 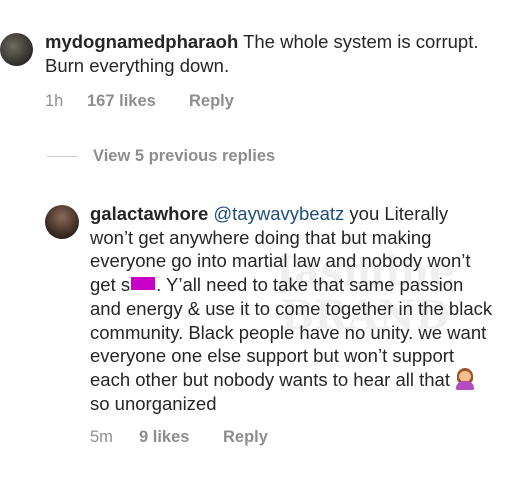 I want to click on censor-block, so click(x=143, y=284).